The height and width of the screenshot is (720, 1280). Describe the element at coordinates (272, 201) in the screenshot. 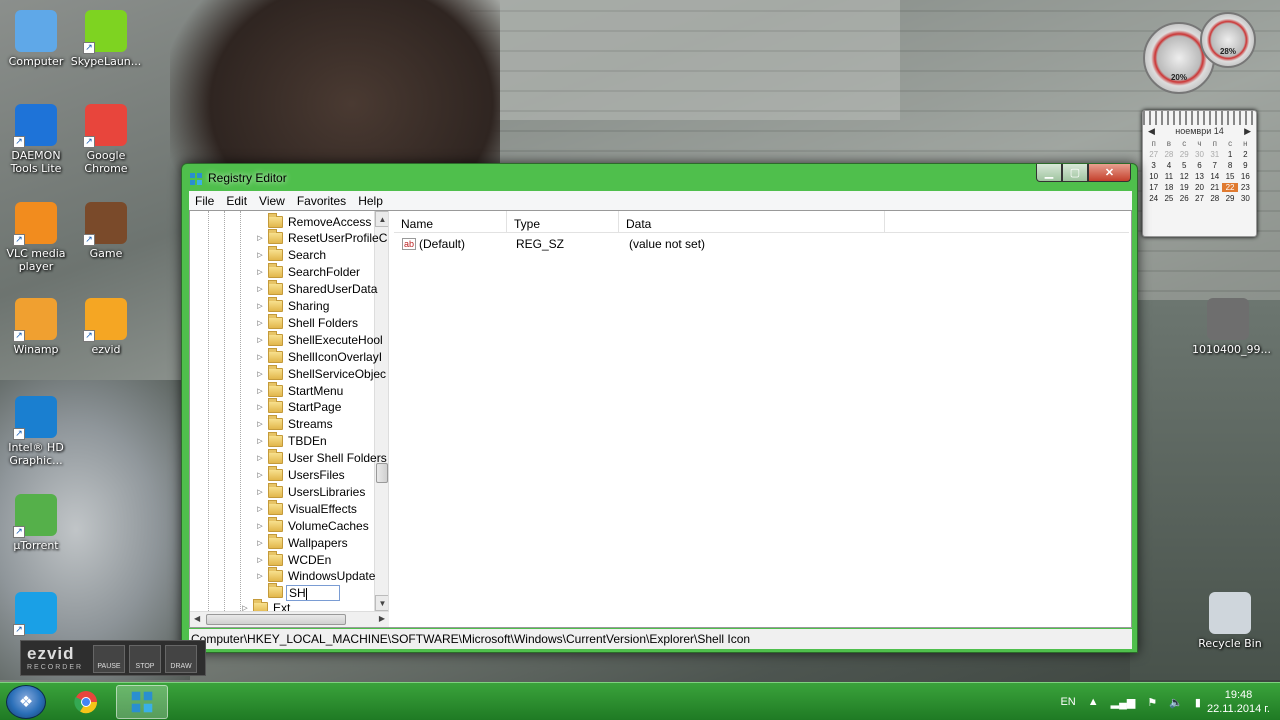

I see `menu-view: View` at that location.